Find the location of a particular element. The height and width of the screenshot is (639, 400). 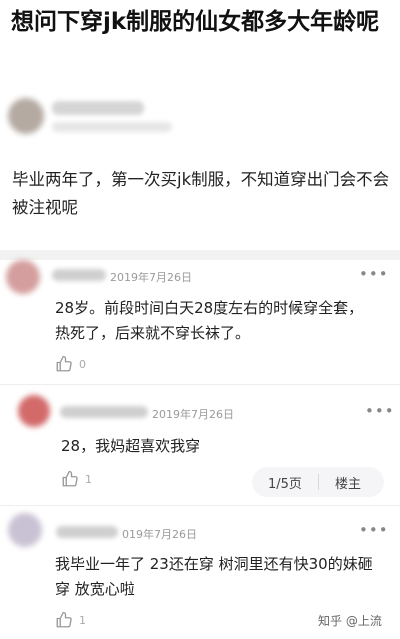

floor-owner-button: 楼主 is located at coordinates (348, 482).